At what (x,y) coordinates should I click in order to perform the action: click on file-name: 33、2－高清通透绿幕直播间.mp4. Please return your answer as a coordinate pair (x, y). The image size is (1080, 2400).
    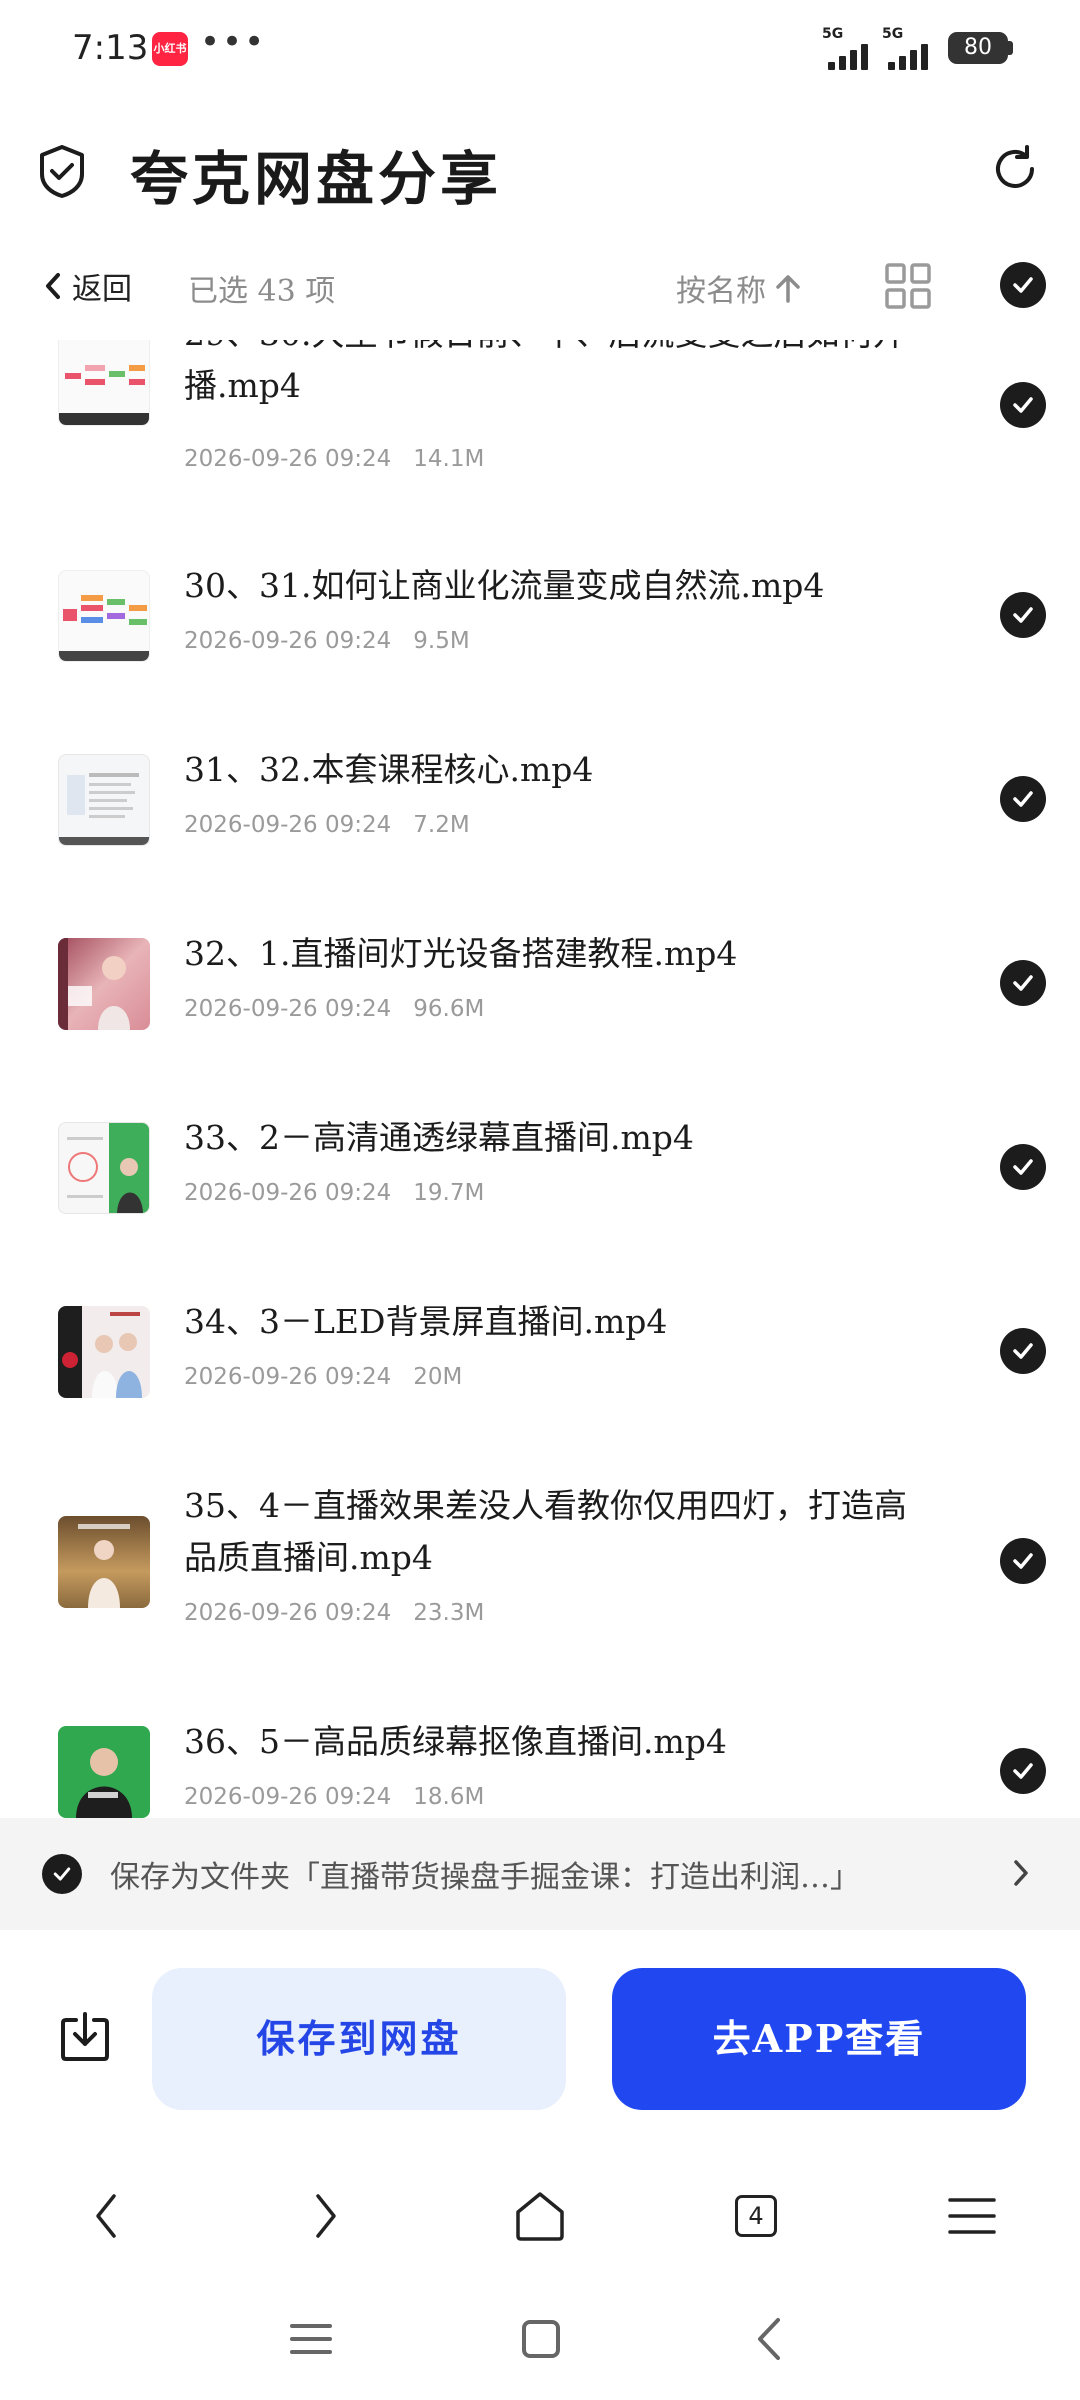
    Looking at the image, I should click on (439, 1137).